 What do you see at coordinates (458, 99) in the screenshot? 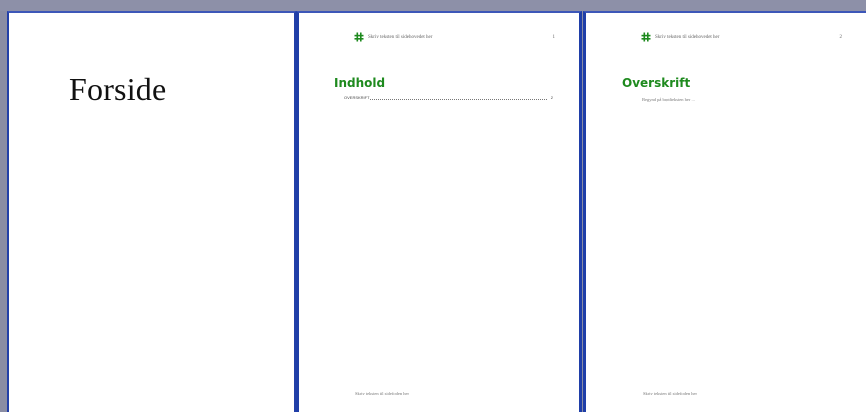
I see `toc-leader-dots` at bounding box center [458, 99].